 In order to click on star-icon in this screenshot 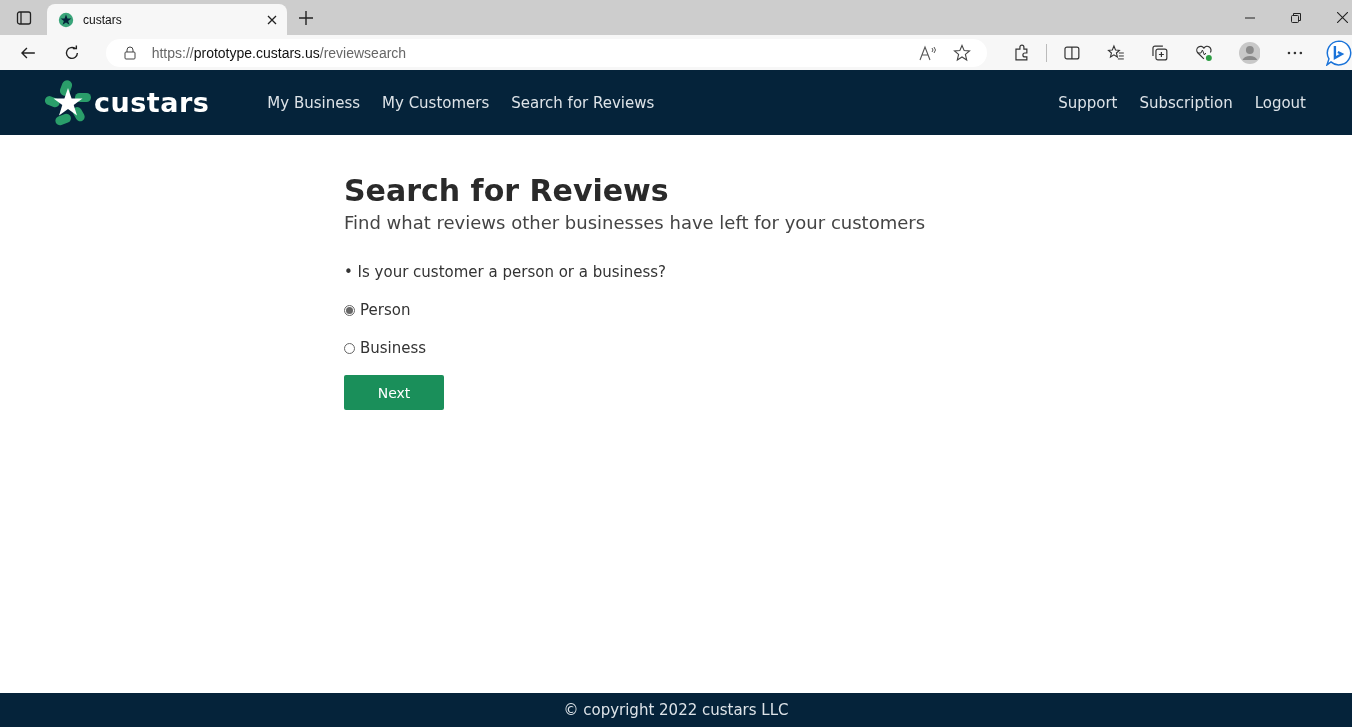, I will do `click(961, 52)`.